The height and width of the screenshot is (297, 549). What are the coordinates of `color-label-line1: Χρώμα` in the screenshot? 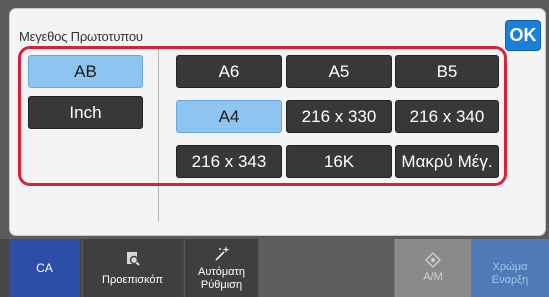 It's located at (510, 267).